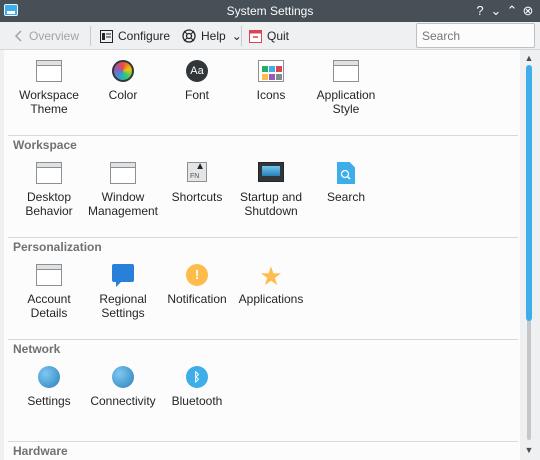 Image resolution: width=540 pixels, height=460 pixels. I want to click on search-icon, so click(346, 173).